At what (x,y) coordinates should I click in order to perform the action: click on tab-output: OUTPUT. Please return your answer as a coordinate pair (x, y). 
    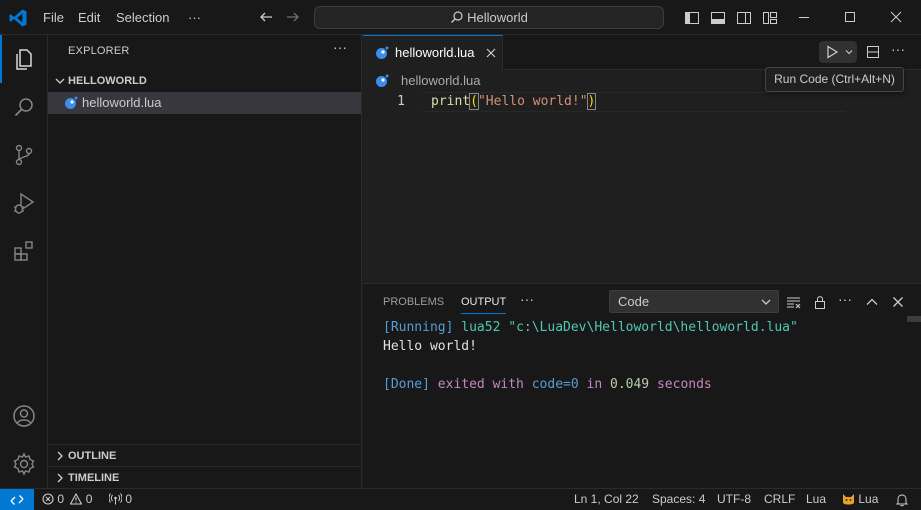
    Looking at the image, I should click on (484, 304).